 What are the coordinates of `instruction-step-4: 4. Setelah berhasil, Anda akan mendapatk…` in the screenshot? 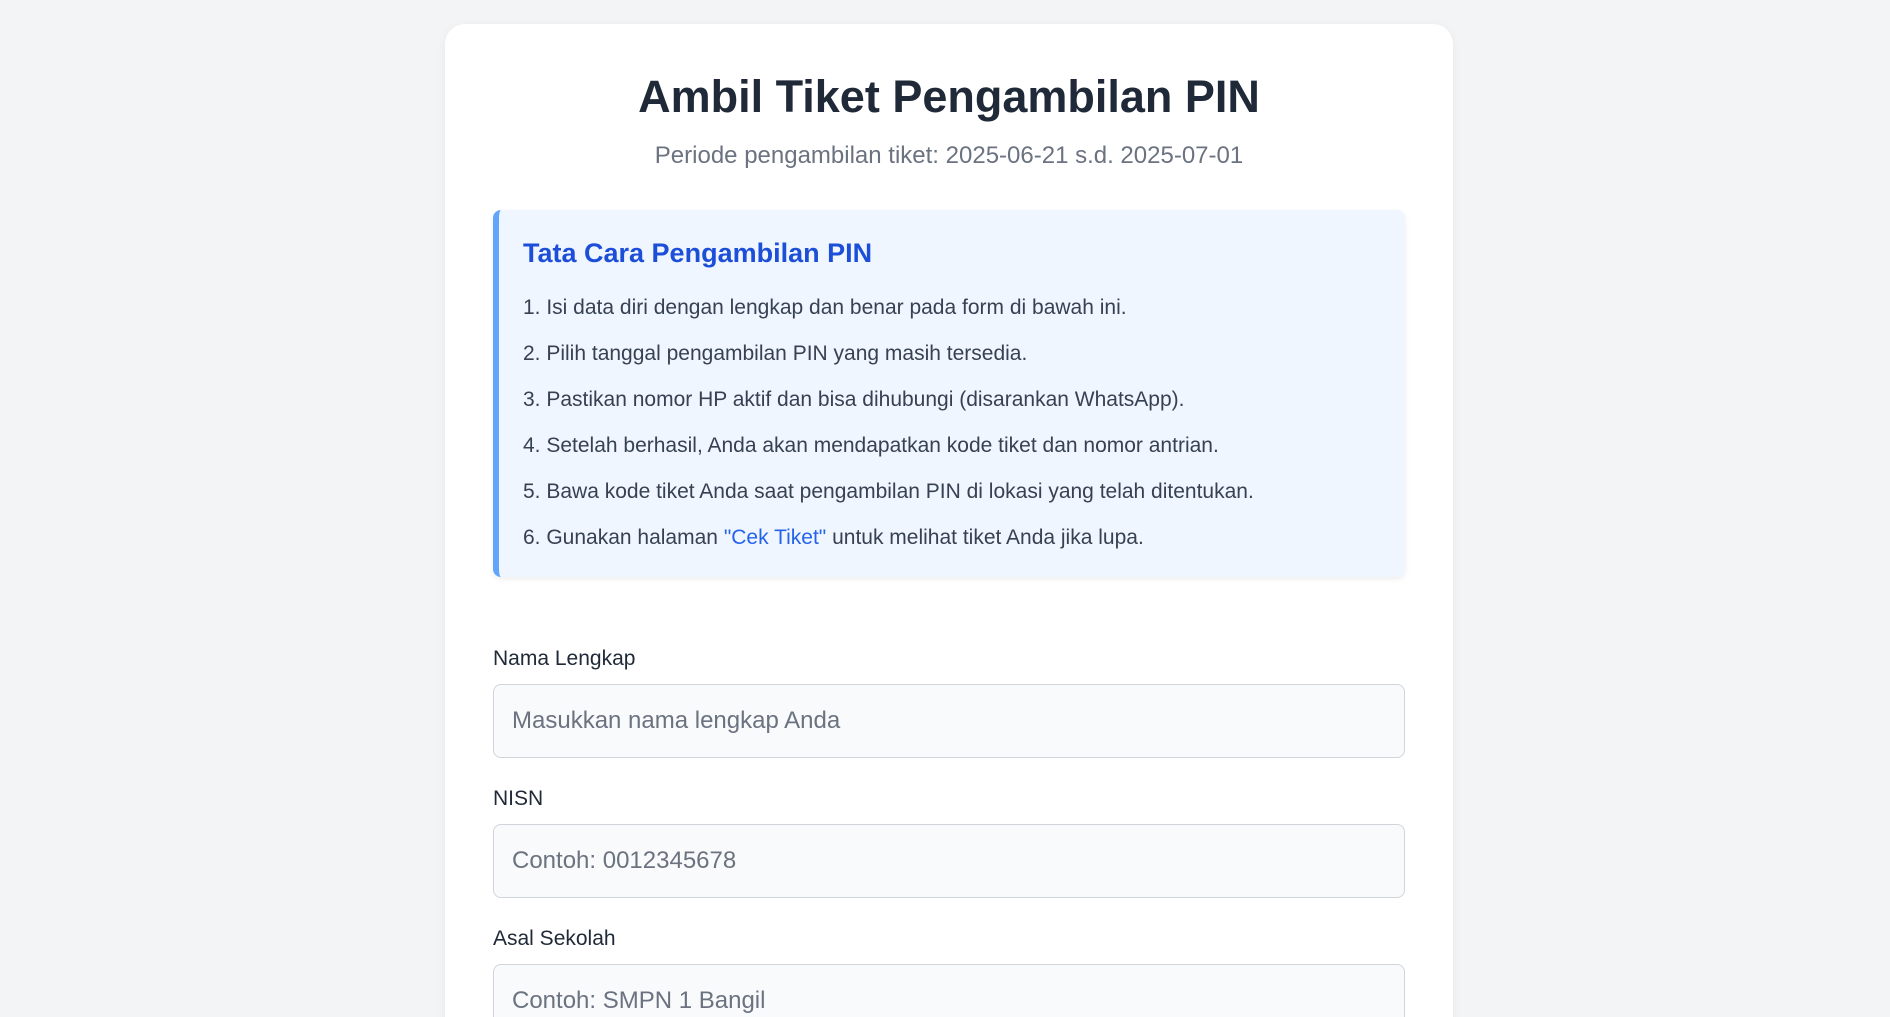 It's located at (871, 445).